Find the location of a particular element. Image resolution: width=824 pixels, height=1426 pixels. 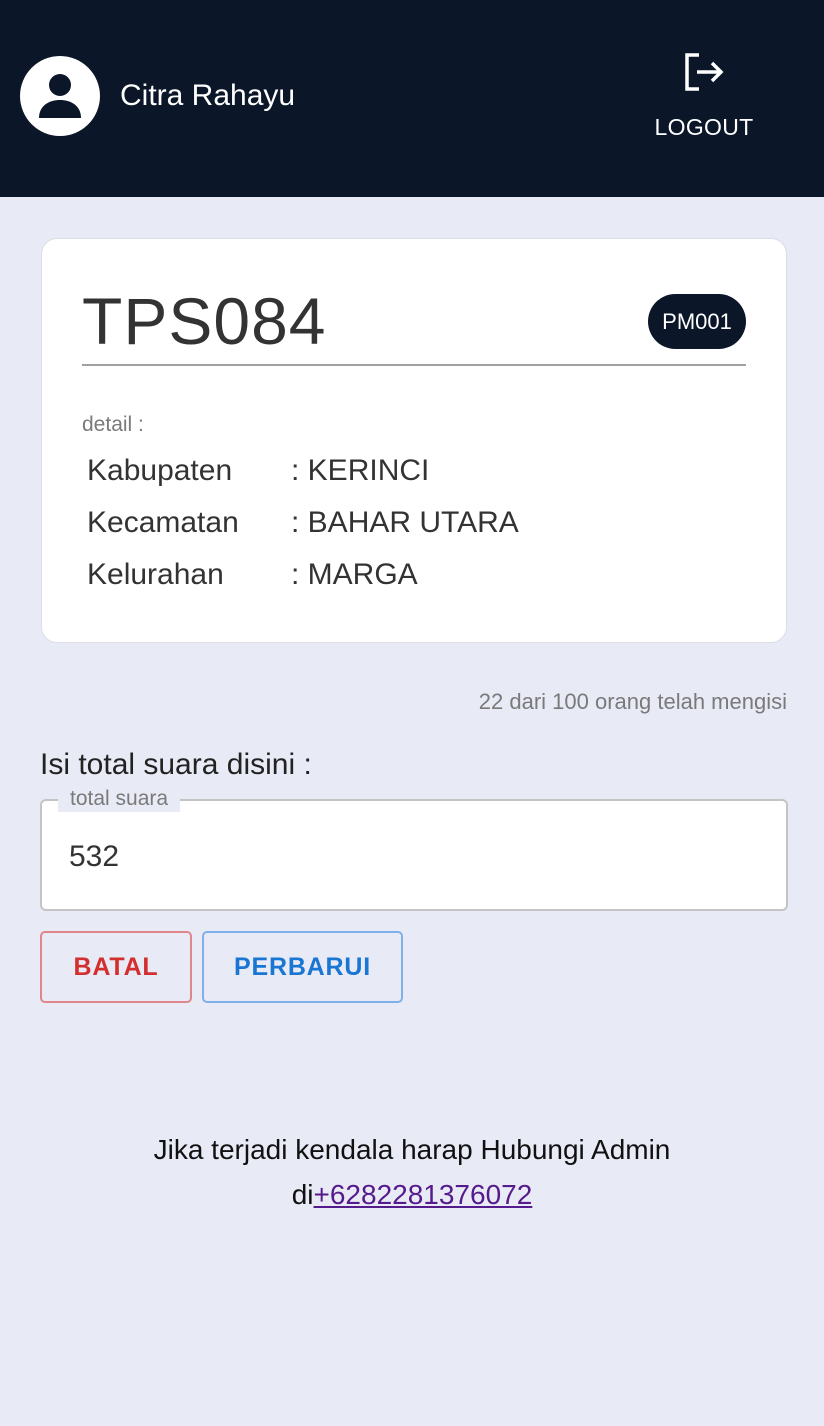

fill-progress-text: 22 dari 100 orang telah mengisi is located at coordinates (632, 701).